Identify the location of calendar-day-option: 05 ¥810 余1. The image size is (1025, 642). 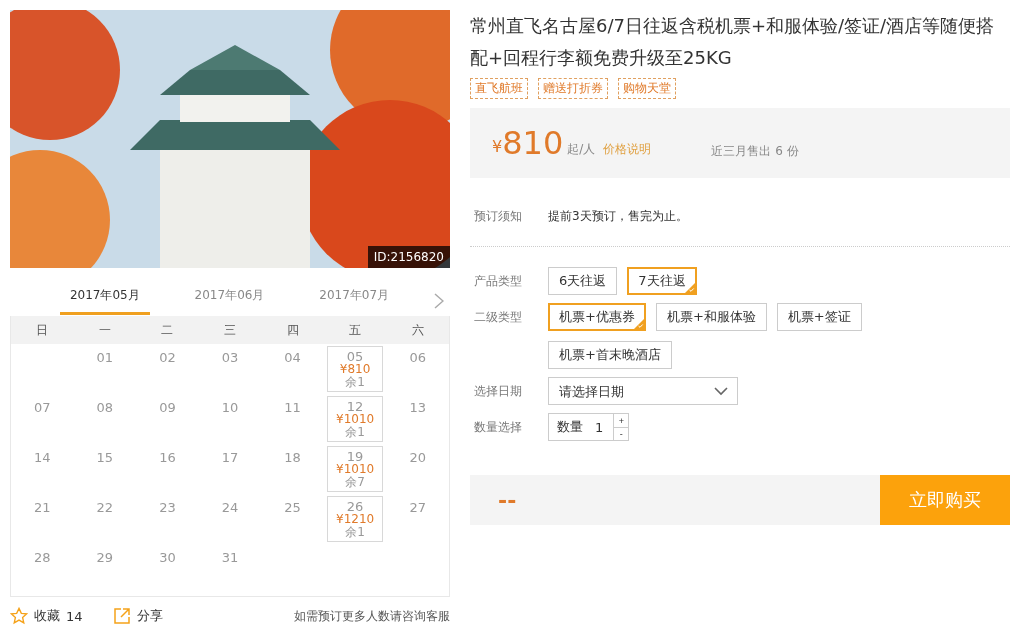
(355, 369).